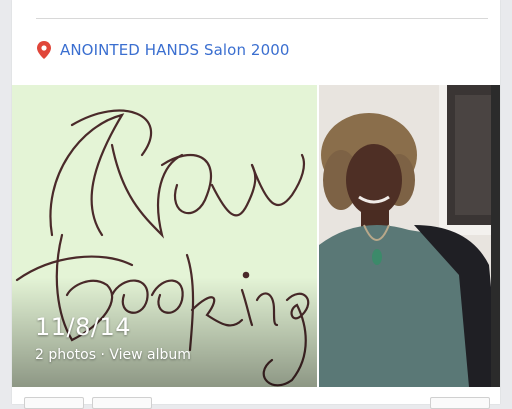  Describe the element at coordinates (54, 403) in the screenshot. I see `like-button` at that location.